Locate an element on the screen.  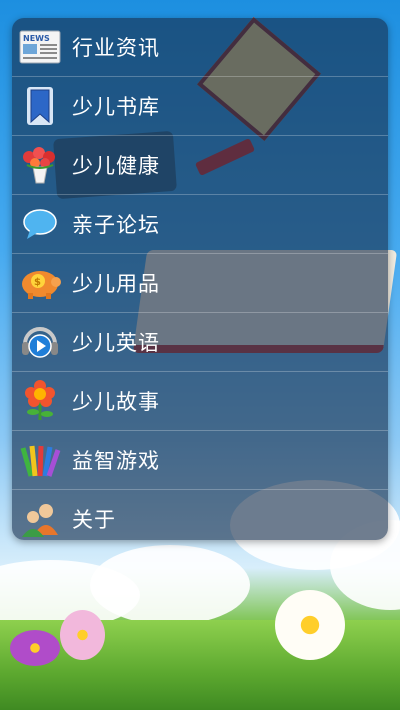
menu-item-label: 益智游戏 is located at coordinates (116, 461).